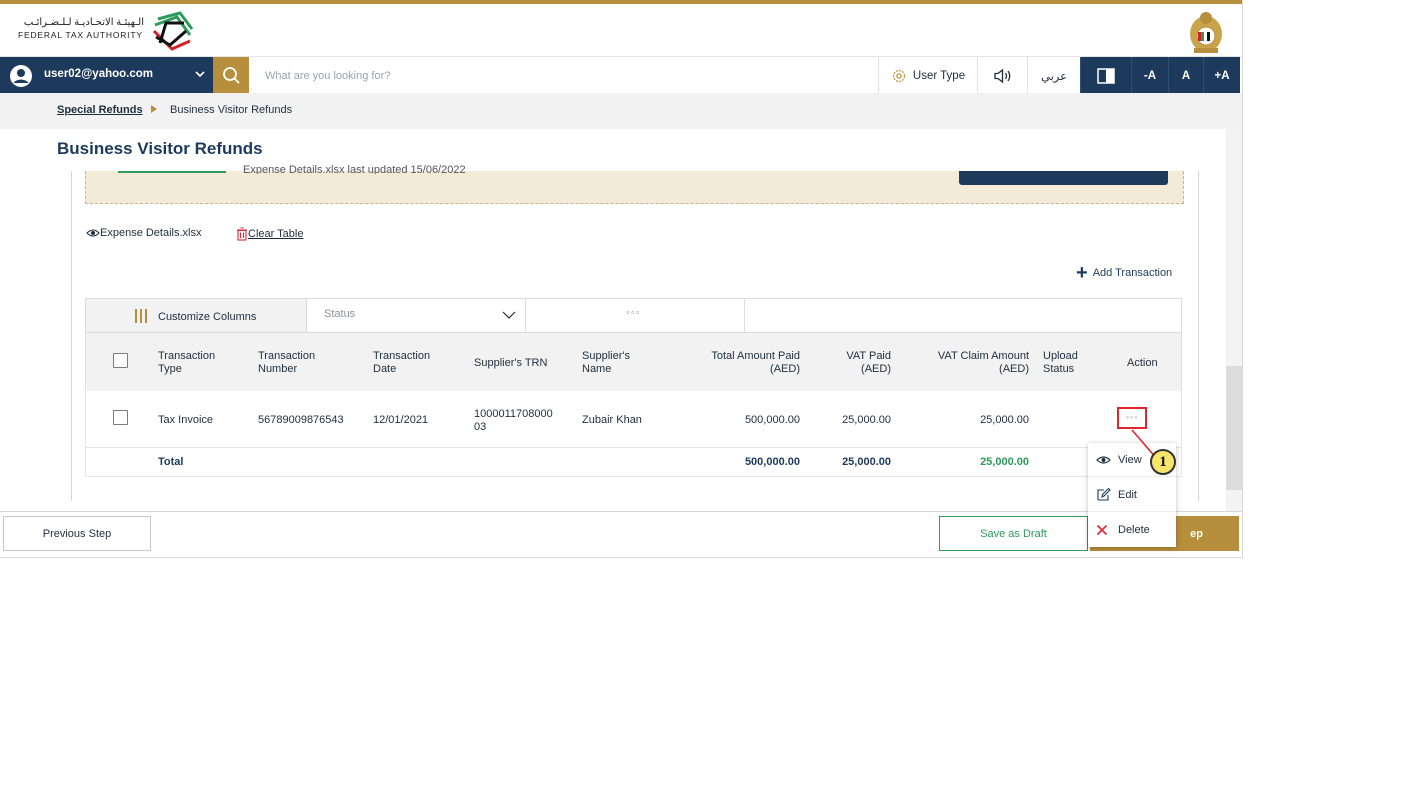 This screenshot has width=1414, height=801. I want to click on customize-columns-button: Customize Columns, so click(196, 315).